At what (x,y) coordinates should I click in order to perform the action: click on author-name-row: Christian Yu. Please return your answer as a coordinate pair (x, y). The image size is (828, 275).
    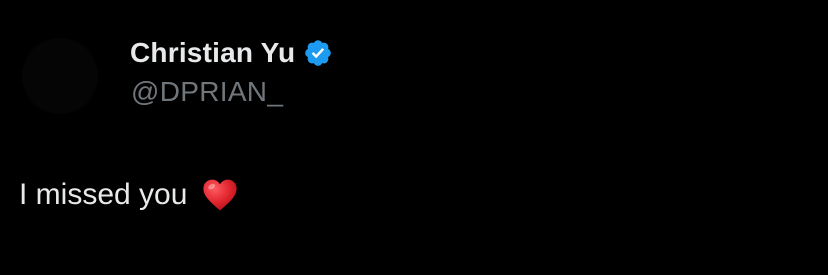
    Looking at the image, I should click on (231, 53).